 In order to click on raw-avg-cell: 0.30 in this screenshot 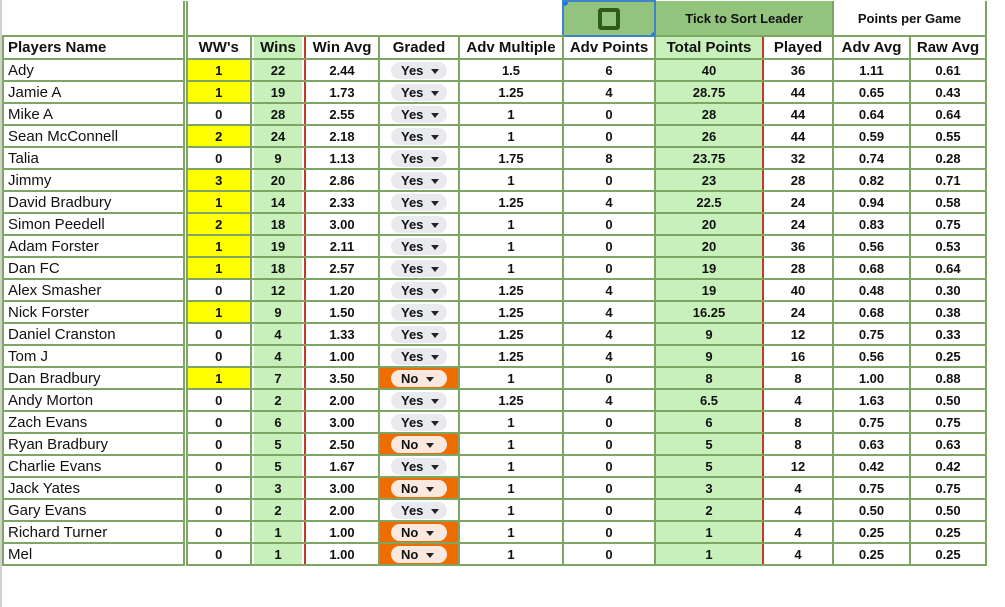, I will do `click(948, 290)`.